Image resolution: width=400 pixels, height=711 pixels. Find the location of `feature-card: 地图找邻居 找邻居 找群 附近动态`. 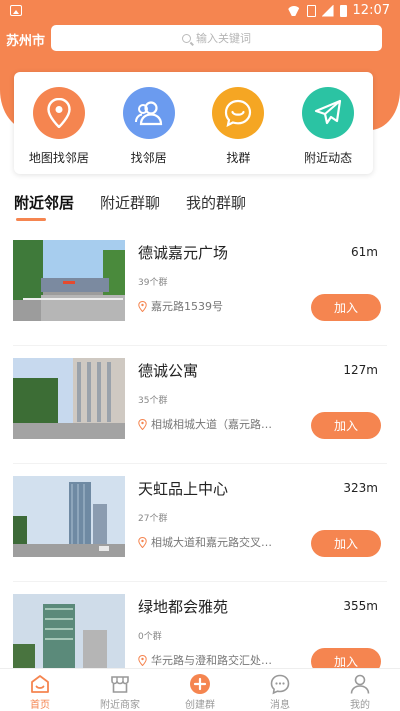

feature-card: 地图找邻居 找邻居 找群 附近动态 is located at coordinates (193, 123).